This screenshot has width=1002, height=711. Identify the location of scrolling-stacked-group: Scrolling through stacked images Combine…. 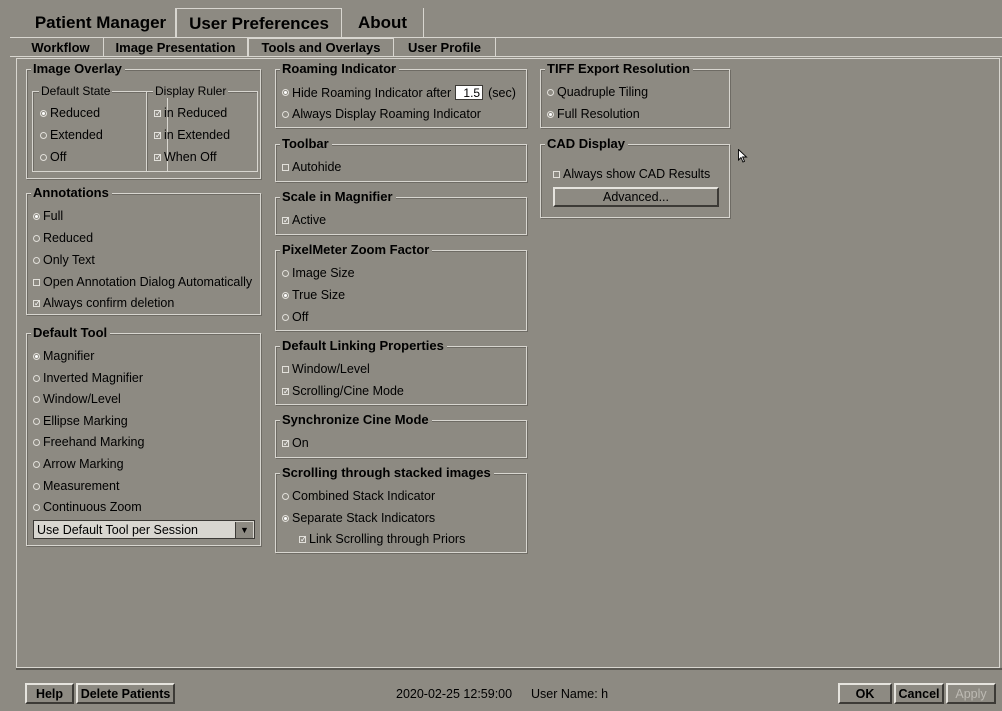
(401, 509).